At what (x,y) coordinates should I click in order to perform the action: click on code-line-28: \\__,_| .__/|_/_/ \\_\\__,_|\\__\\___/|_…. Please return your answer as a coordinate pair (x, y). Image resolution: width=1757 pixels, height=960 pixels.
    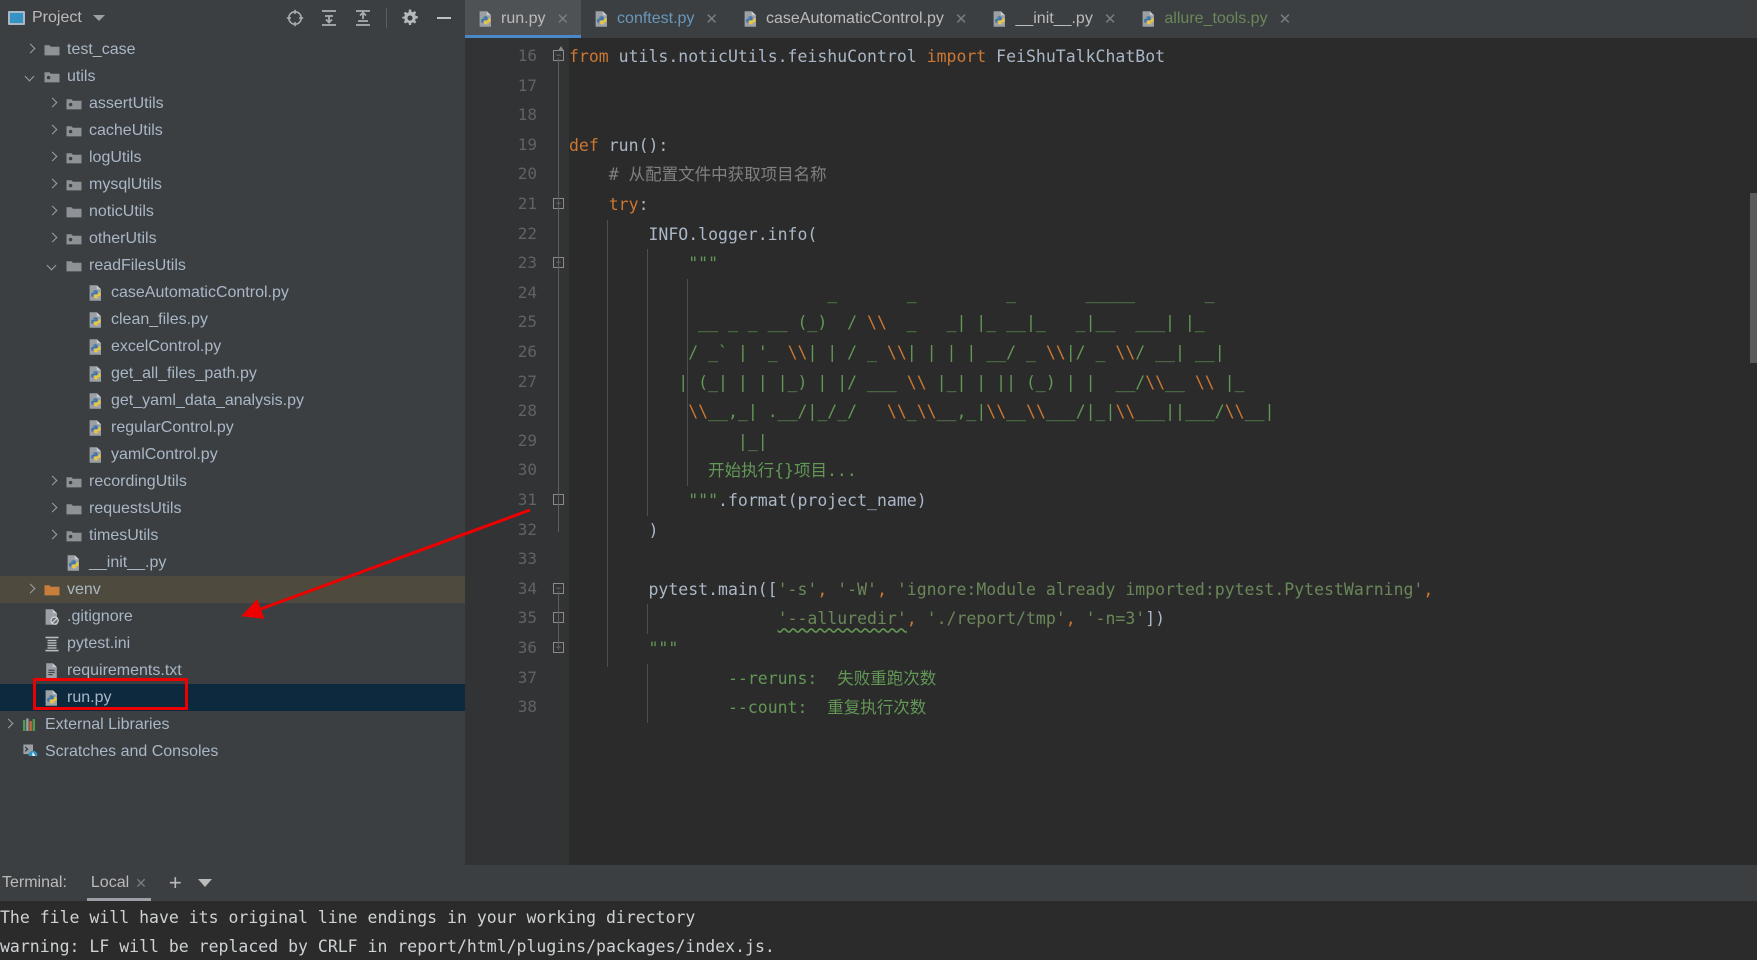
    Looking at the image, I should click on (921, 412).